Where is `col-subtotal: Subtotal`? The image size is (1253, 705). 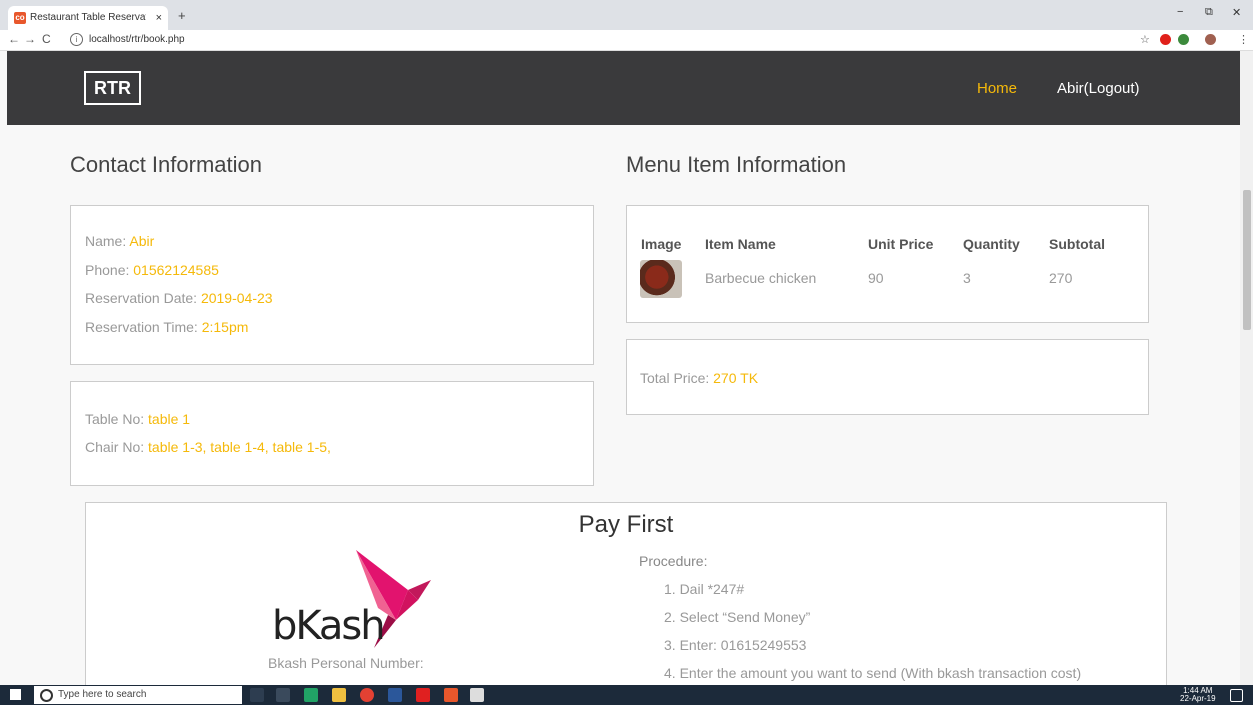
col-subtotal: Subtotal is located at coordinates (1077, 244).